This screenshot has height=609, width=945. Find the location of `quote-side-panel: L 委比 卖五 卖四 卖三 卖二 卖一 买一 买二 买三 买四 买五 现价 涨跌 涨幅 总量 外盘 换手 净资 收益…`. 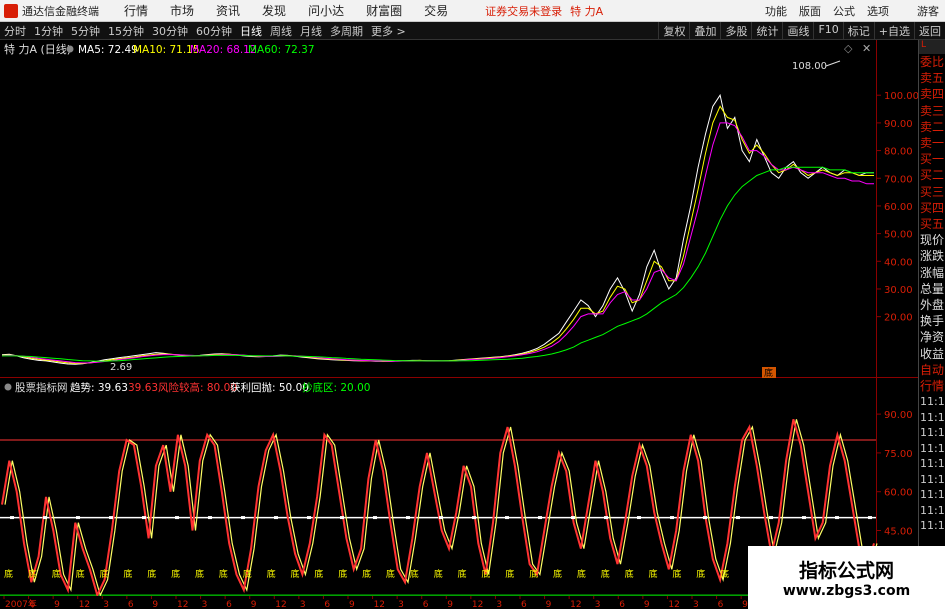

quote-side-panel: L 委比 卖五 卖四 卖三 卖二 卖一 买一 买二 买三 买四 买五 现价 涨跌 涨幅 总量 外盘 换手 净资 收益… is located at coordinates (931, 324).